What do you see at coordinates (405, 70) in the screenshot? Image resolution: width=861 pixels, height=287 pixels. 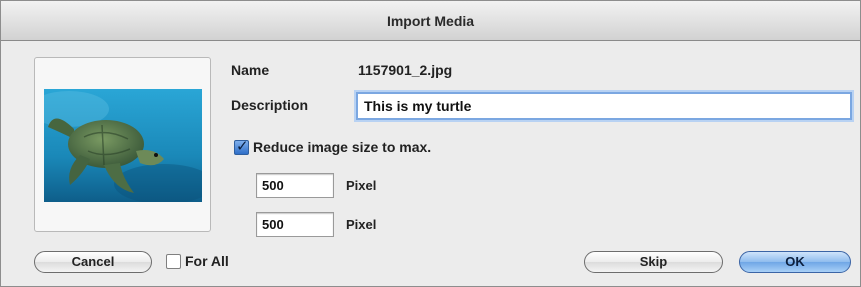 I see `name-value: 1157901_2.jpg` at bounding box center [405, 70].